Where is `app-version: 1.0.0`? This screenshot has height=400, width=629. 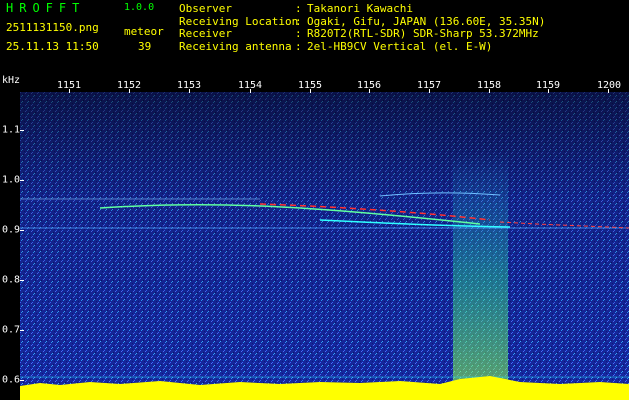 app-version: 1.0.0 is located at coordinates (139, 7).